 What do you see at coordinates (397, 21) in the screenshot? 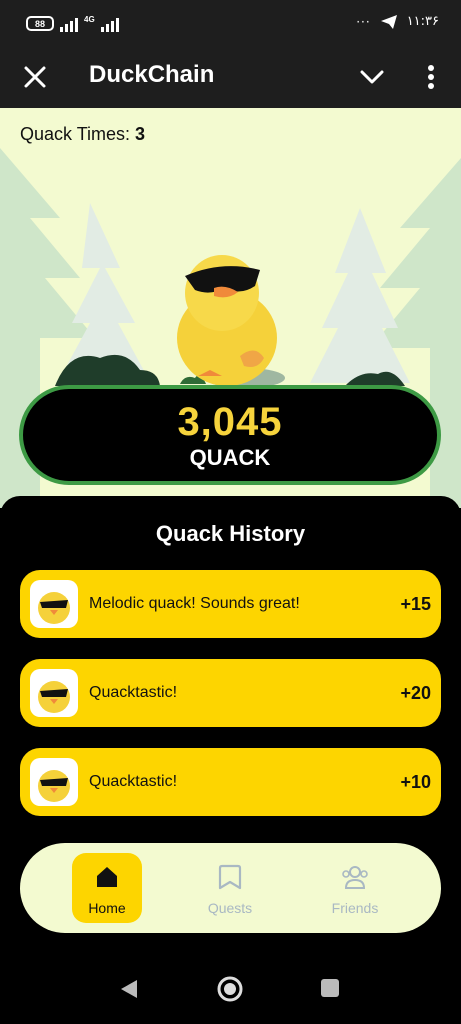
I see `status-right: ··· ۱۱:۳۶` at bounding box center [397, 21].